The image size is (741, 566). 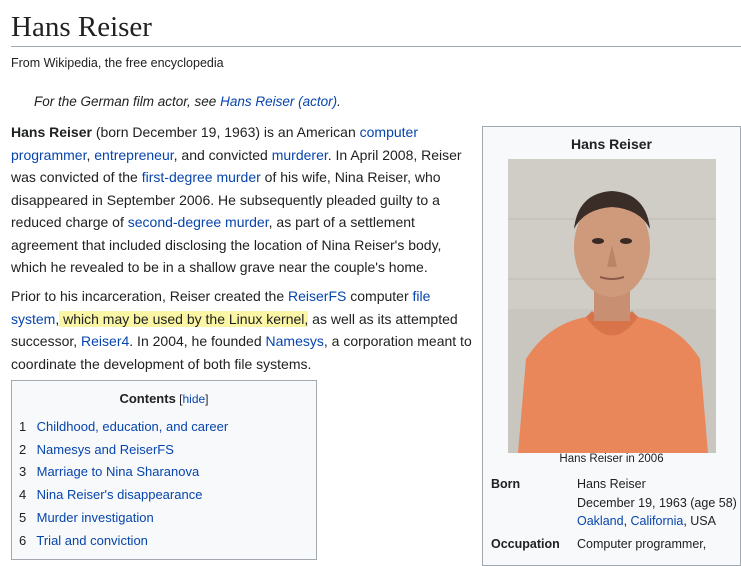 I want to click on toc-item: 5 Murder investigation, so click(x=167, y=518).